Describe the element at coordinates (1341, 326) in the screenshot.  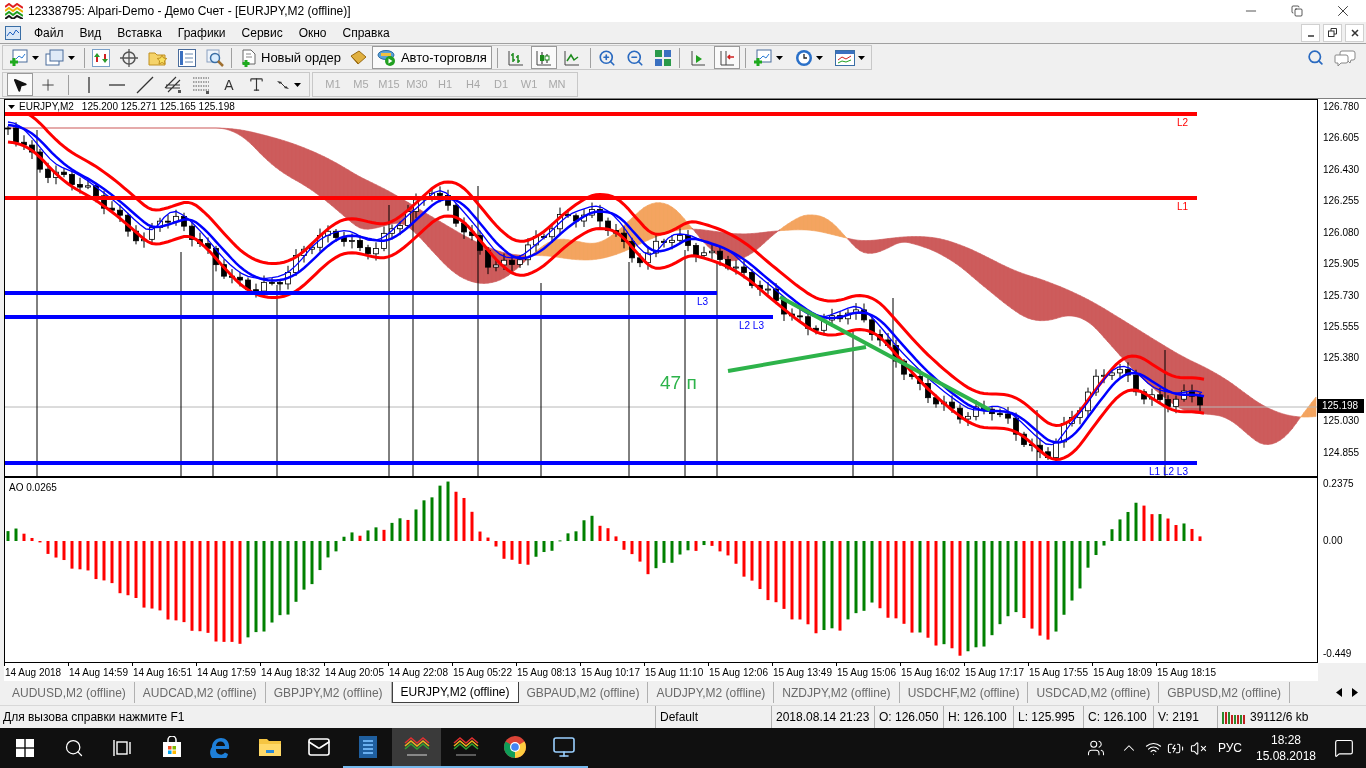
I see `price-label: 125.555` at that location.